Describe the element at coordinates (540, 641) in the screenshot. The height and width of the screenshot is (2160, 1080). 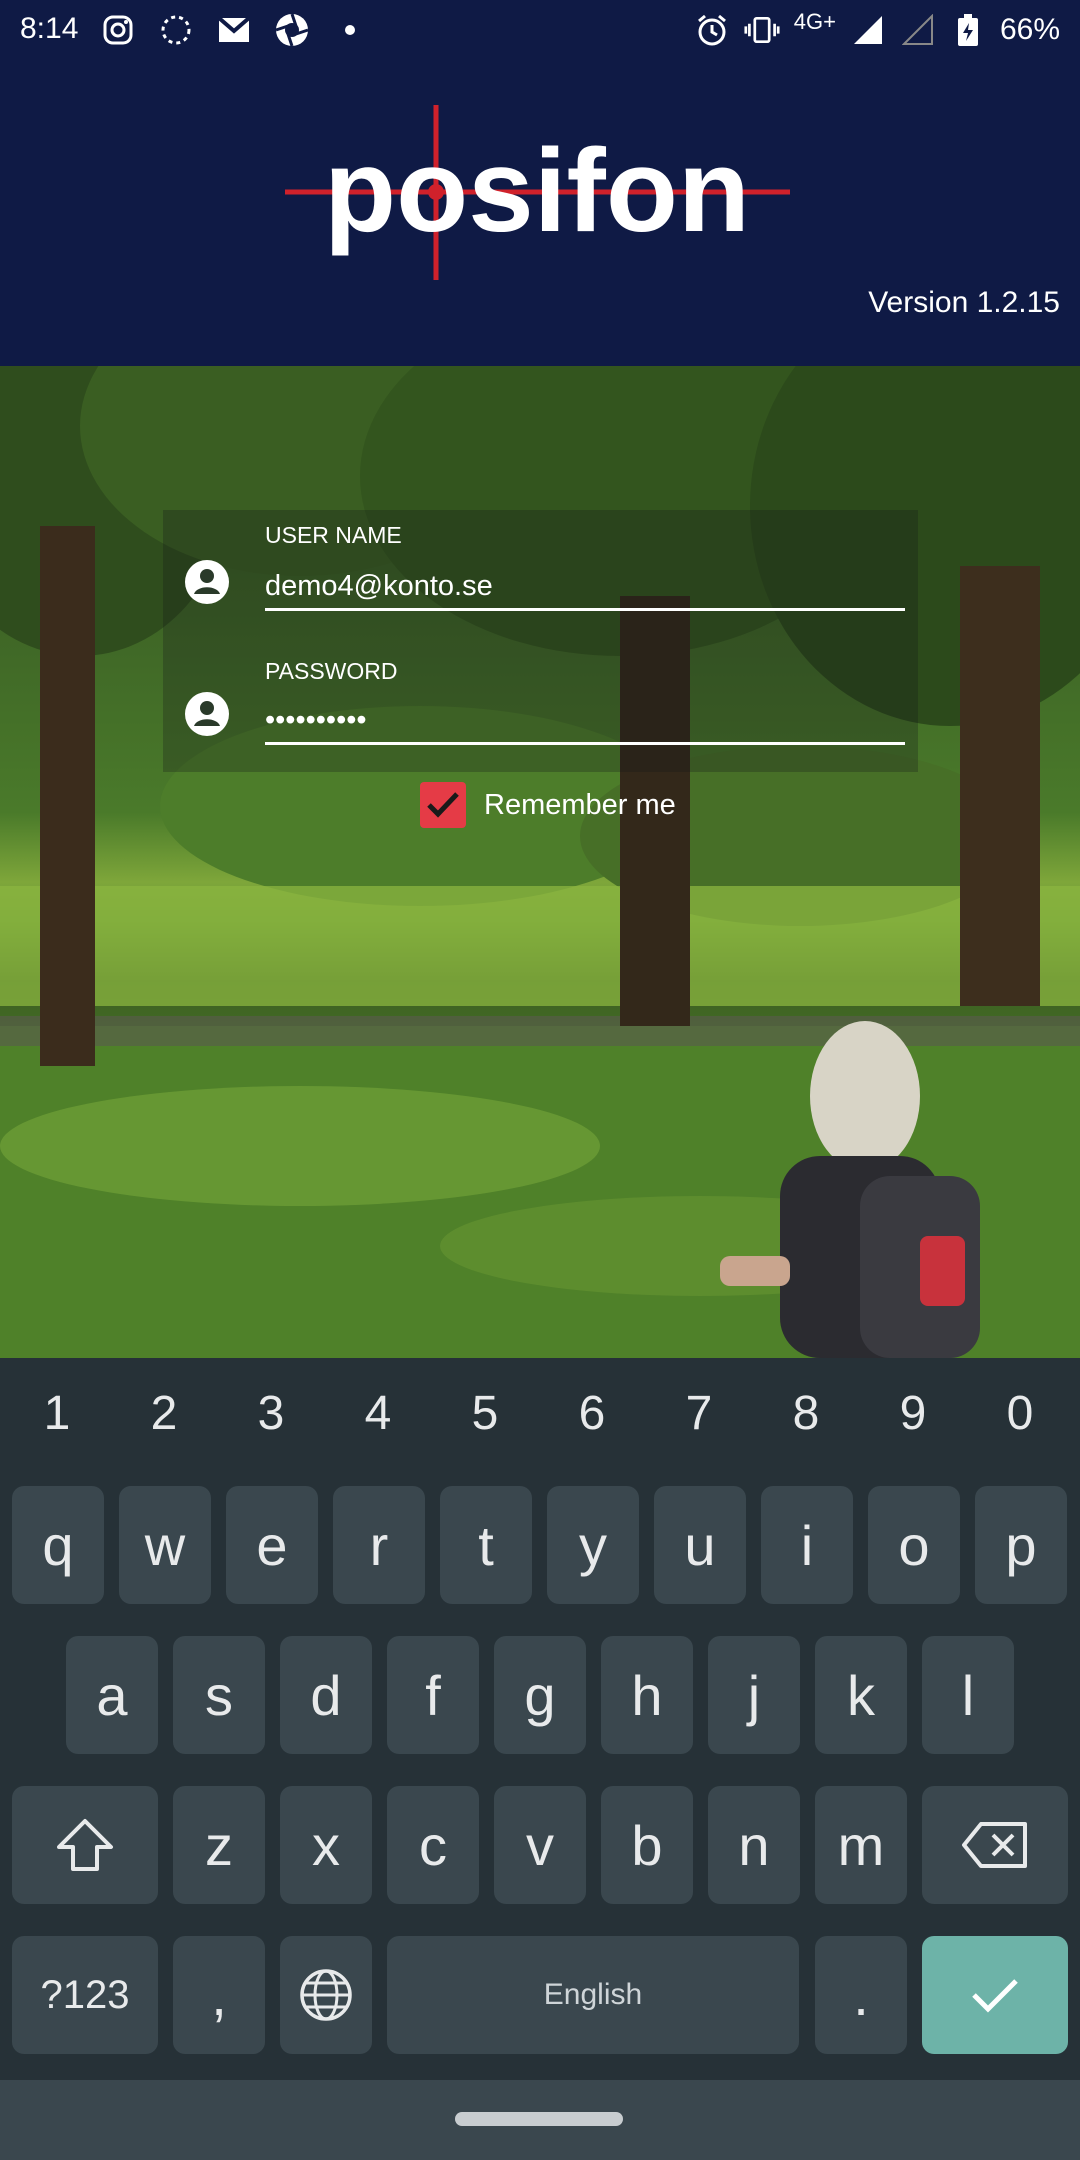
I see `login-form: USER NAME PASSWORD` at that location.